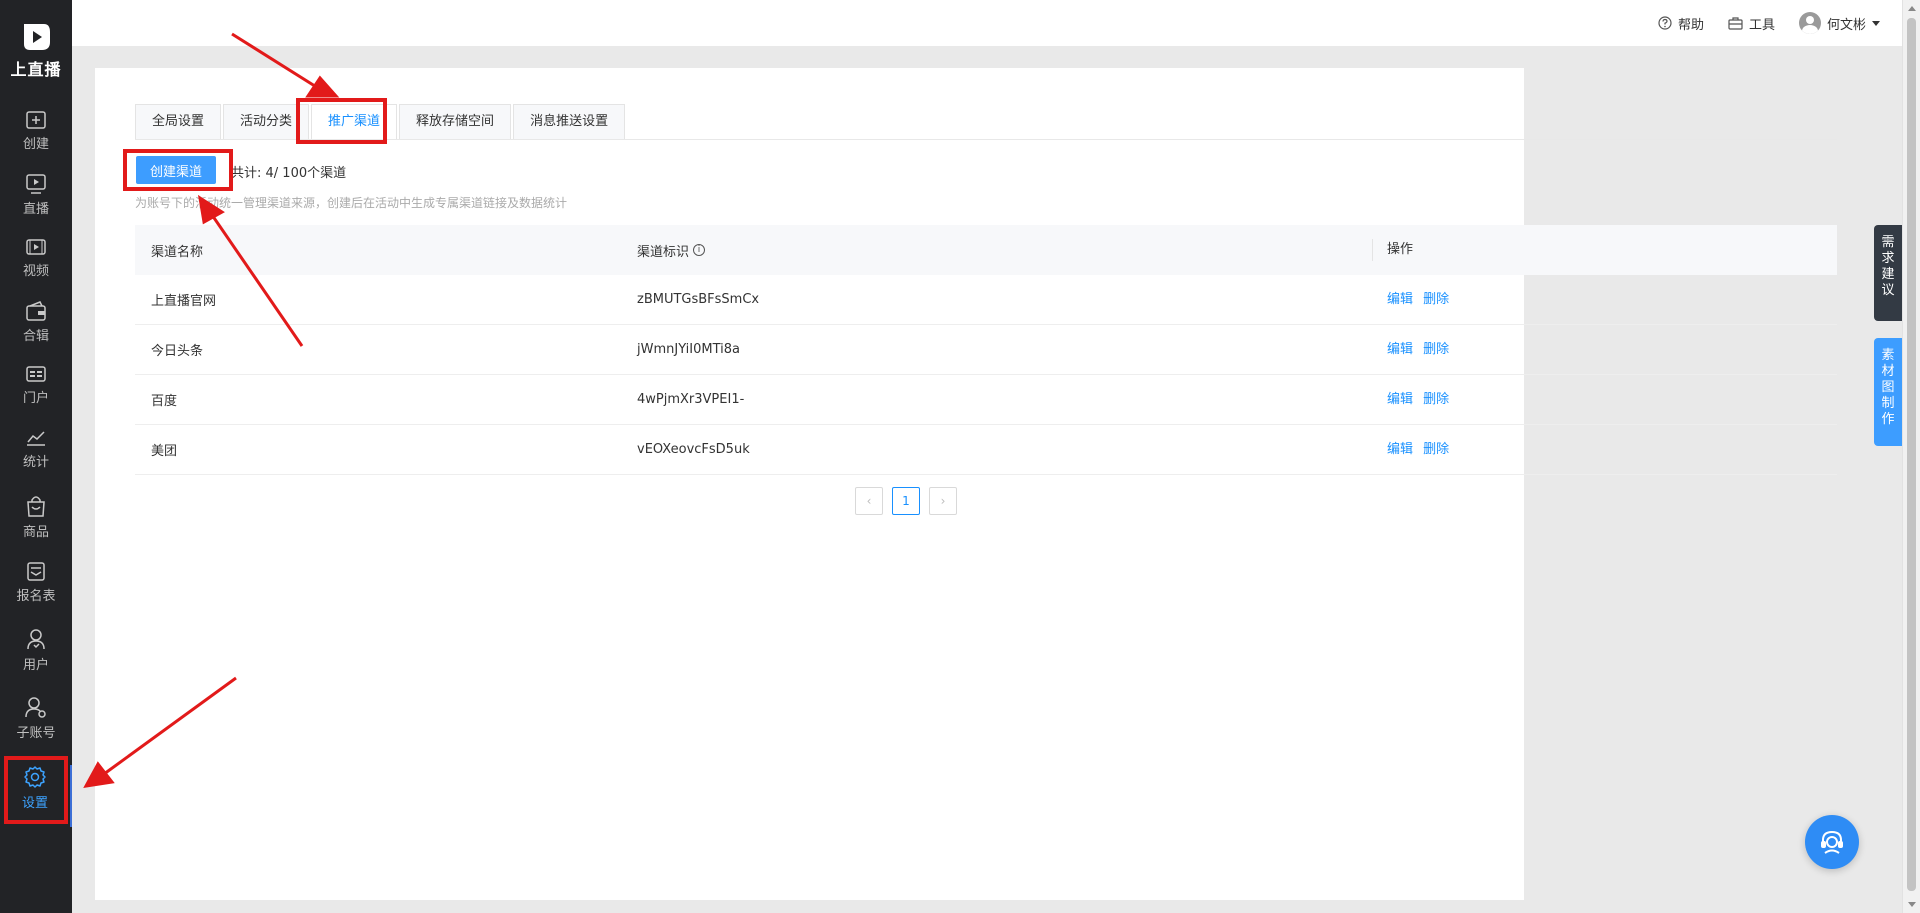 Image resolution: width=1920 pixels, height=913 pixels. What do you see at coordinates (986, 139) in the screenshot?
I see `tabs-divider` at bounding box center [986, 139].